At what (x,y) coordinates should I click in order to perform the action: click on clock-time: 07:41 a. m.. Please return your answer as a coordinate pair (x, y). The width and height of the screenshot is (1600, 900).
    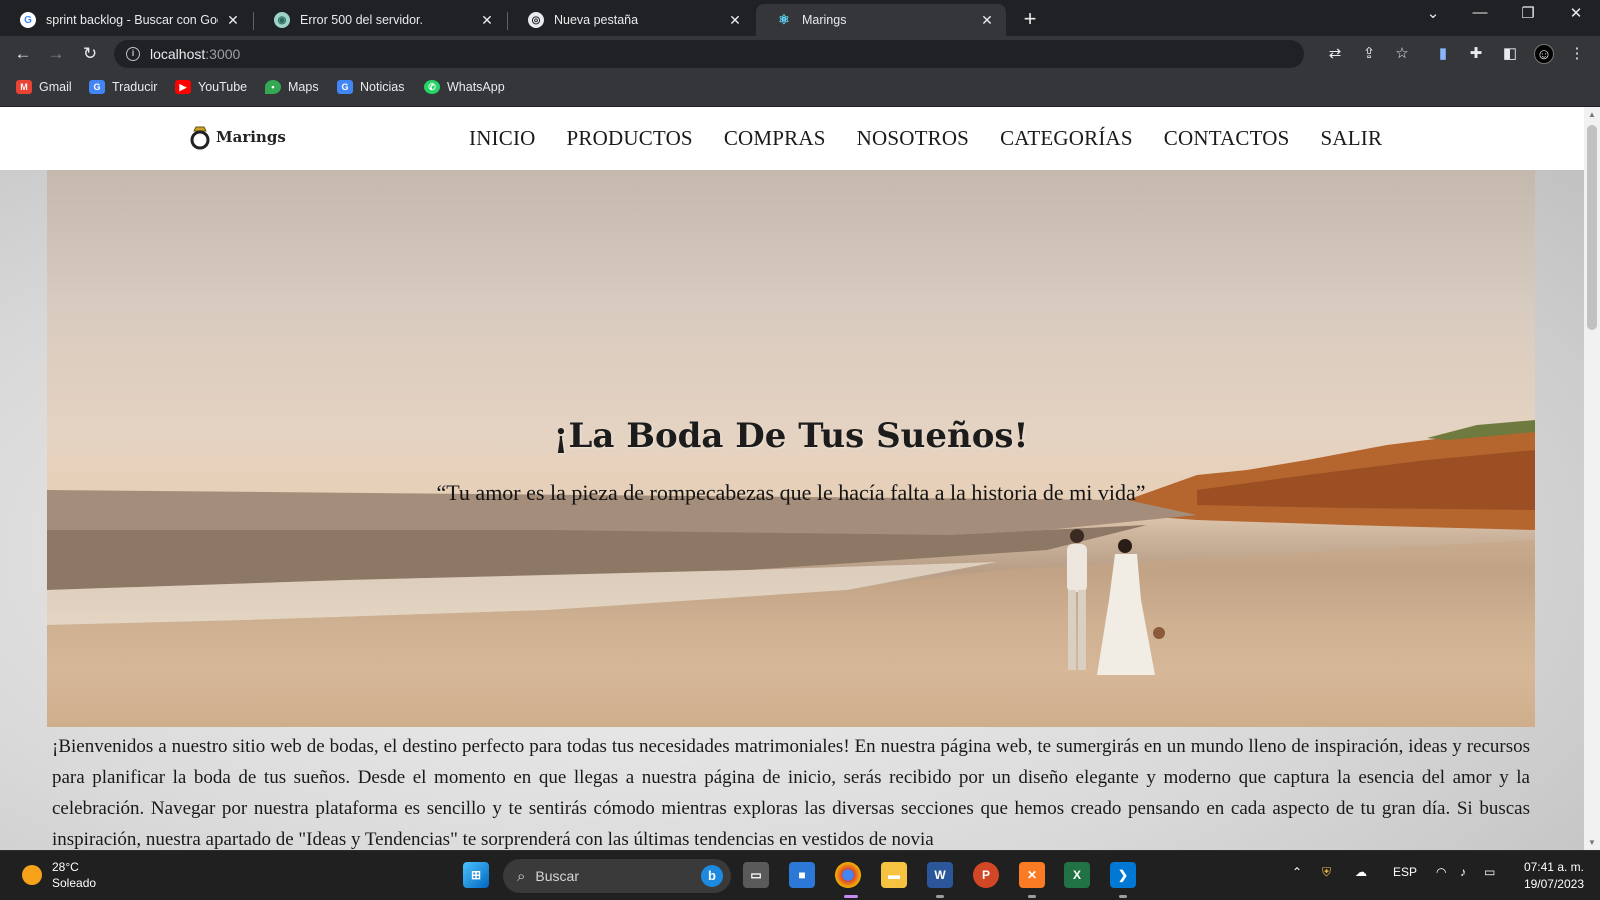
    Looking at the image, I should click on (1553, 867).